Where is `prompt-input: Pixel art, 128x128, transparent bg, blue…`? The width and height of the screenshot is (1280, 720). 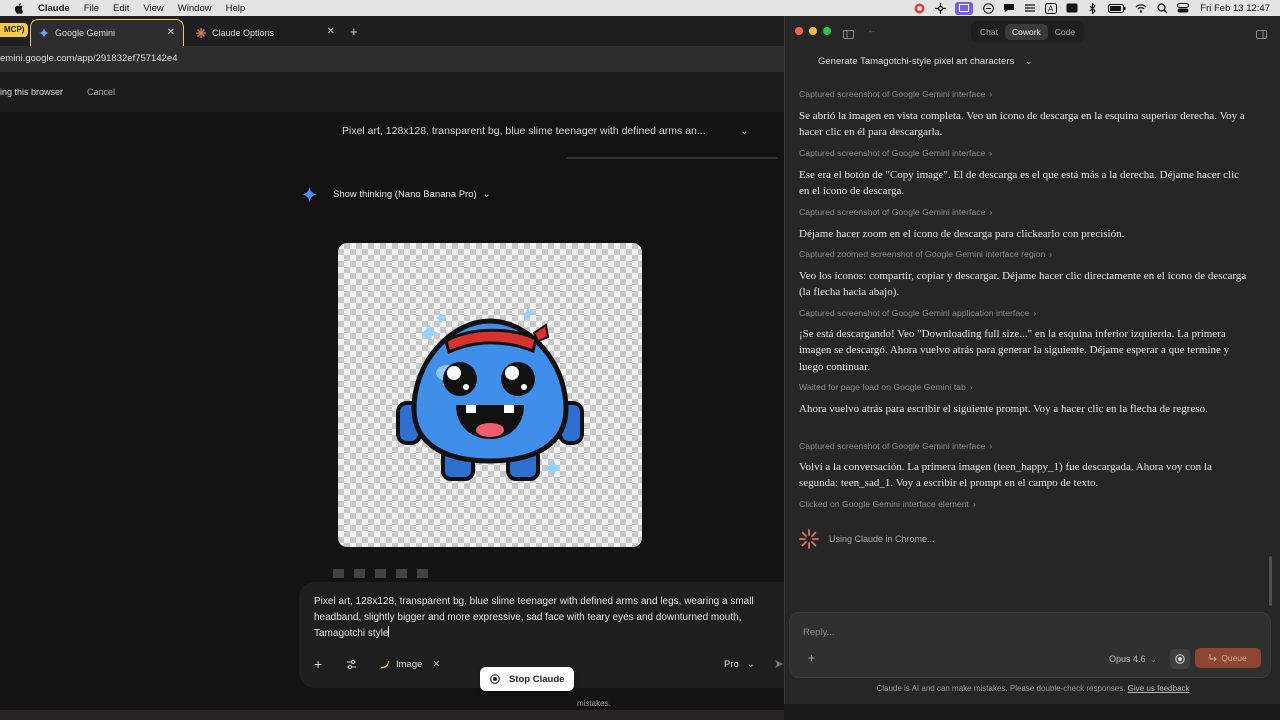
prompt-input: Pixel art, 128x128, transparent bg, blue… is located at coordinates (545, 618).